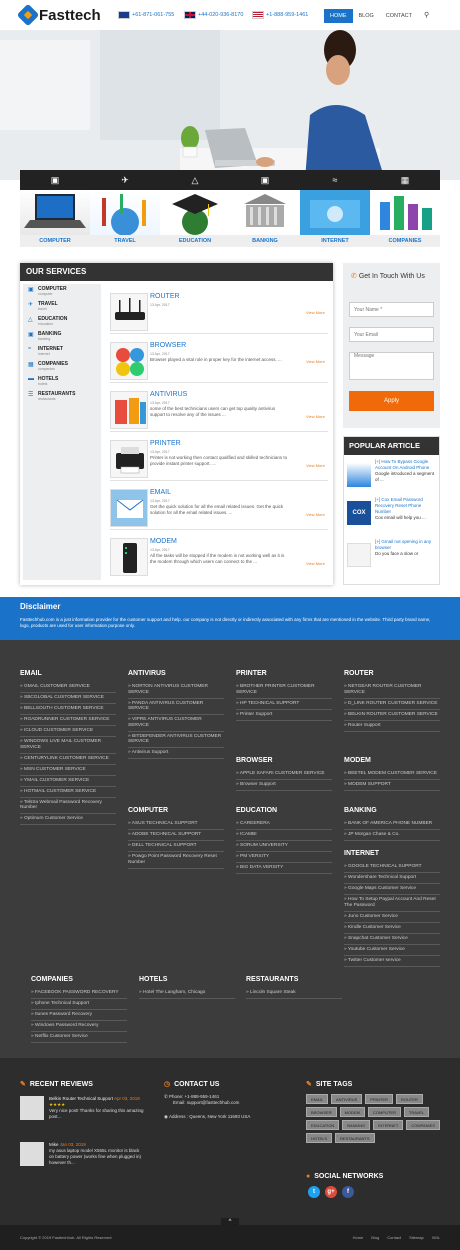 This screenshot has width=460, height=1250. Describe the element at coordinates (392, 889) in the screenshot. I see `footer-link: » Google Maps Customer Service` at that location.